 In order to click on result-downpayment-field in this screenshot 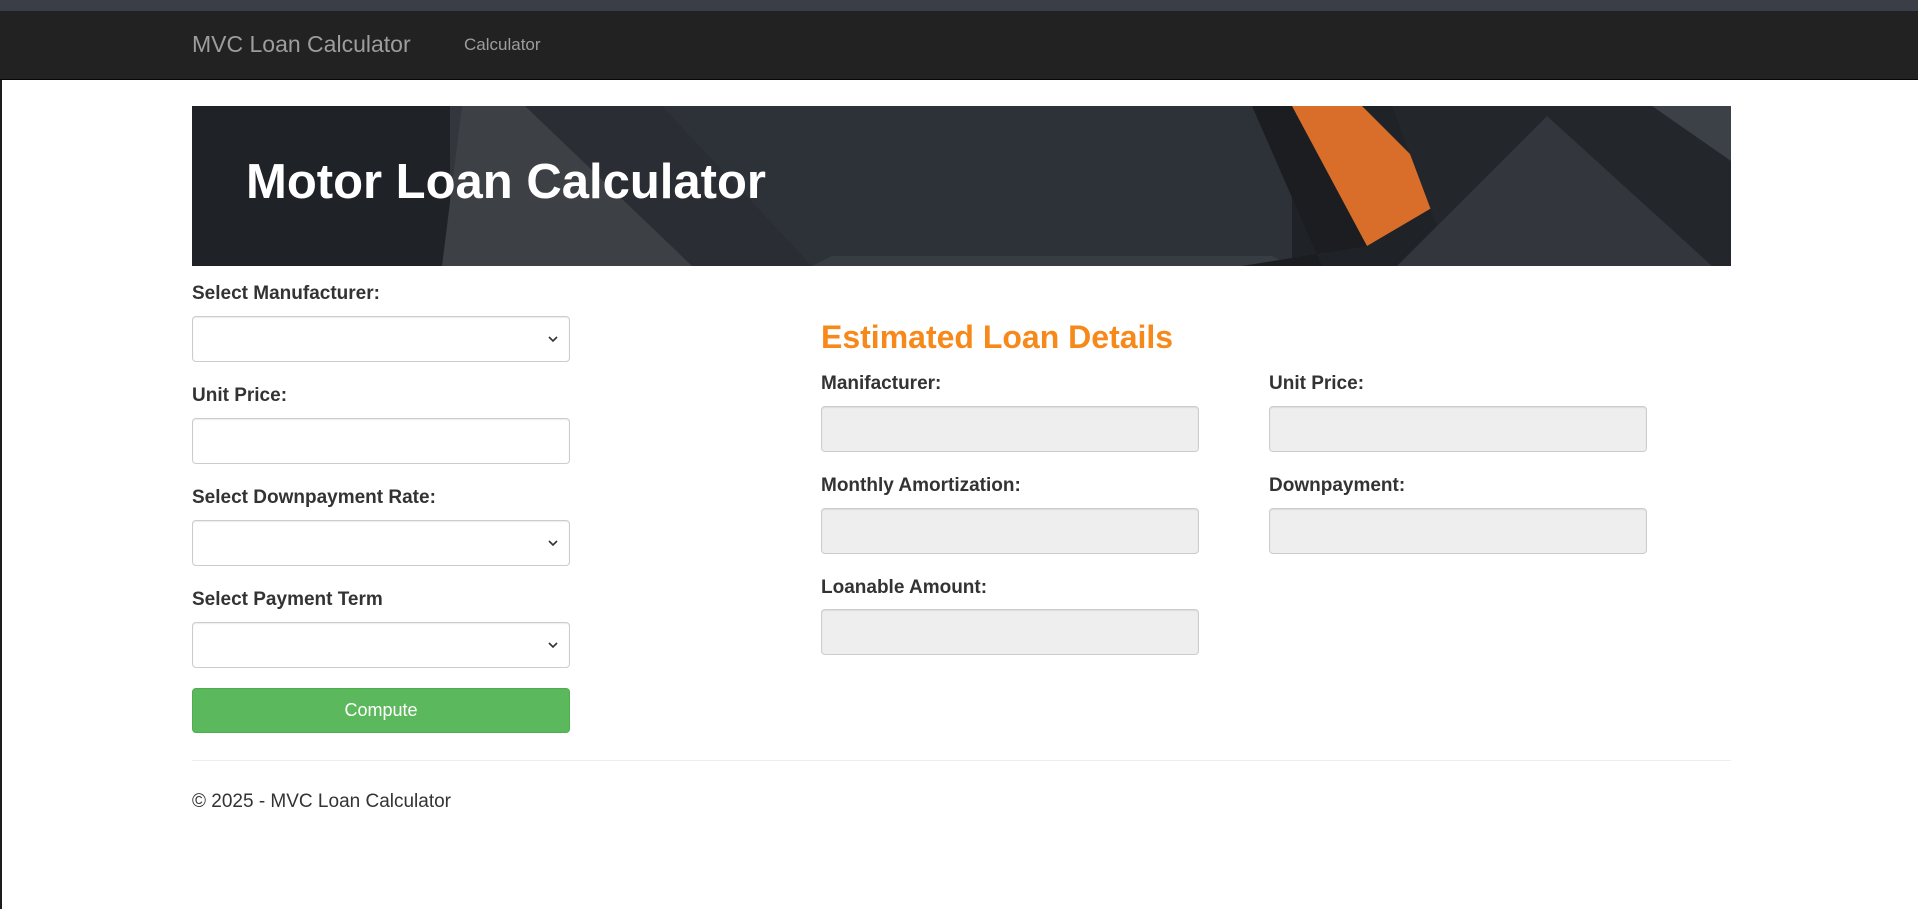, I will do `click(1458, 531)`.